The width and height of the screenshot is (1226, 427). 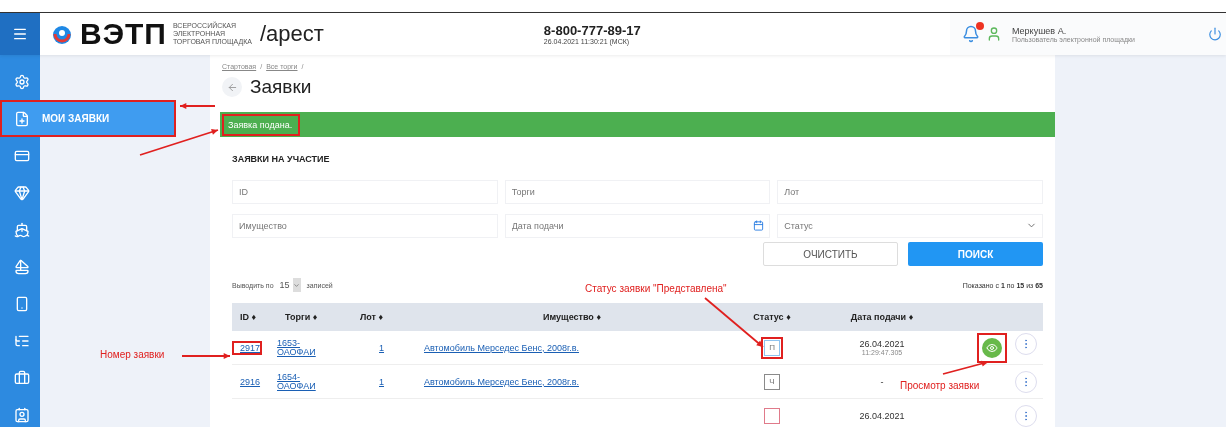 What do you see at coordinates (22, 81) in the screenshot?
I see `settings-icon` at bounding box center [22, 81].